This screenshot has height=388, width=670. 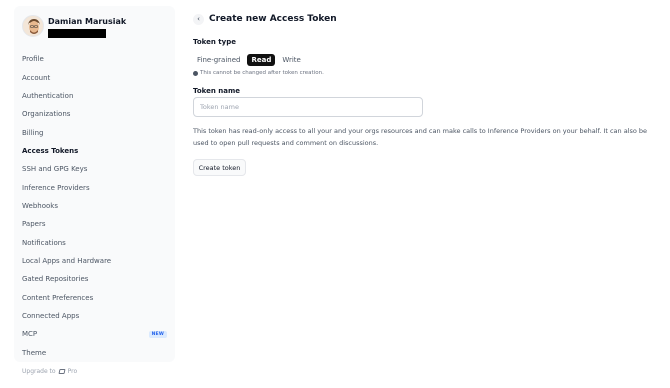 What do you see at coordinates (94, 96) in the screenshot?
I see `sidebar-item-authentication: Authentication` at bounding box center [94, 96].